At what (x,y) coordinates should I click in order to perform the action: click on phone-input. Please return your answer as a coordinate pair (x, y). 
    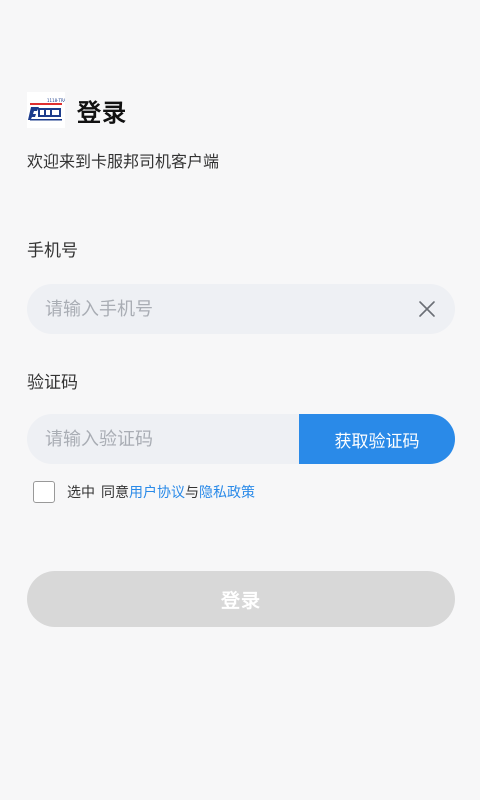
    Looking at the image, I should click on (213, 309).